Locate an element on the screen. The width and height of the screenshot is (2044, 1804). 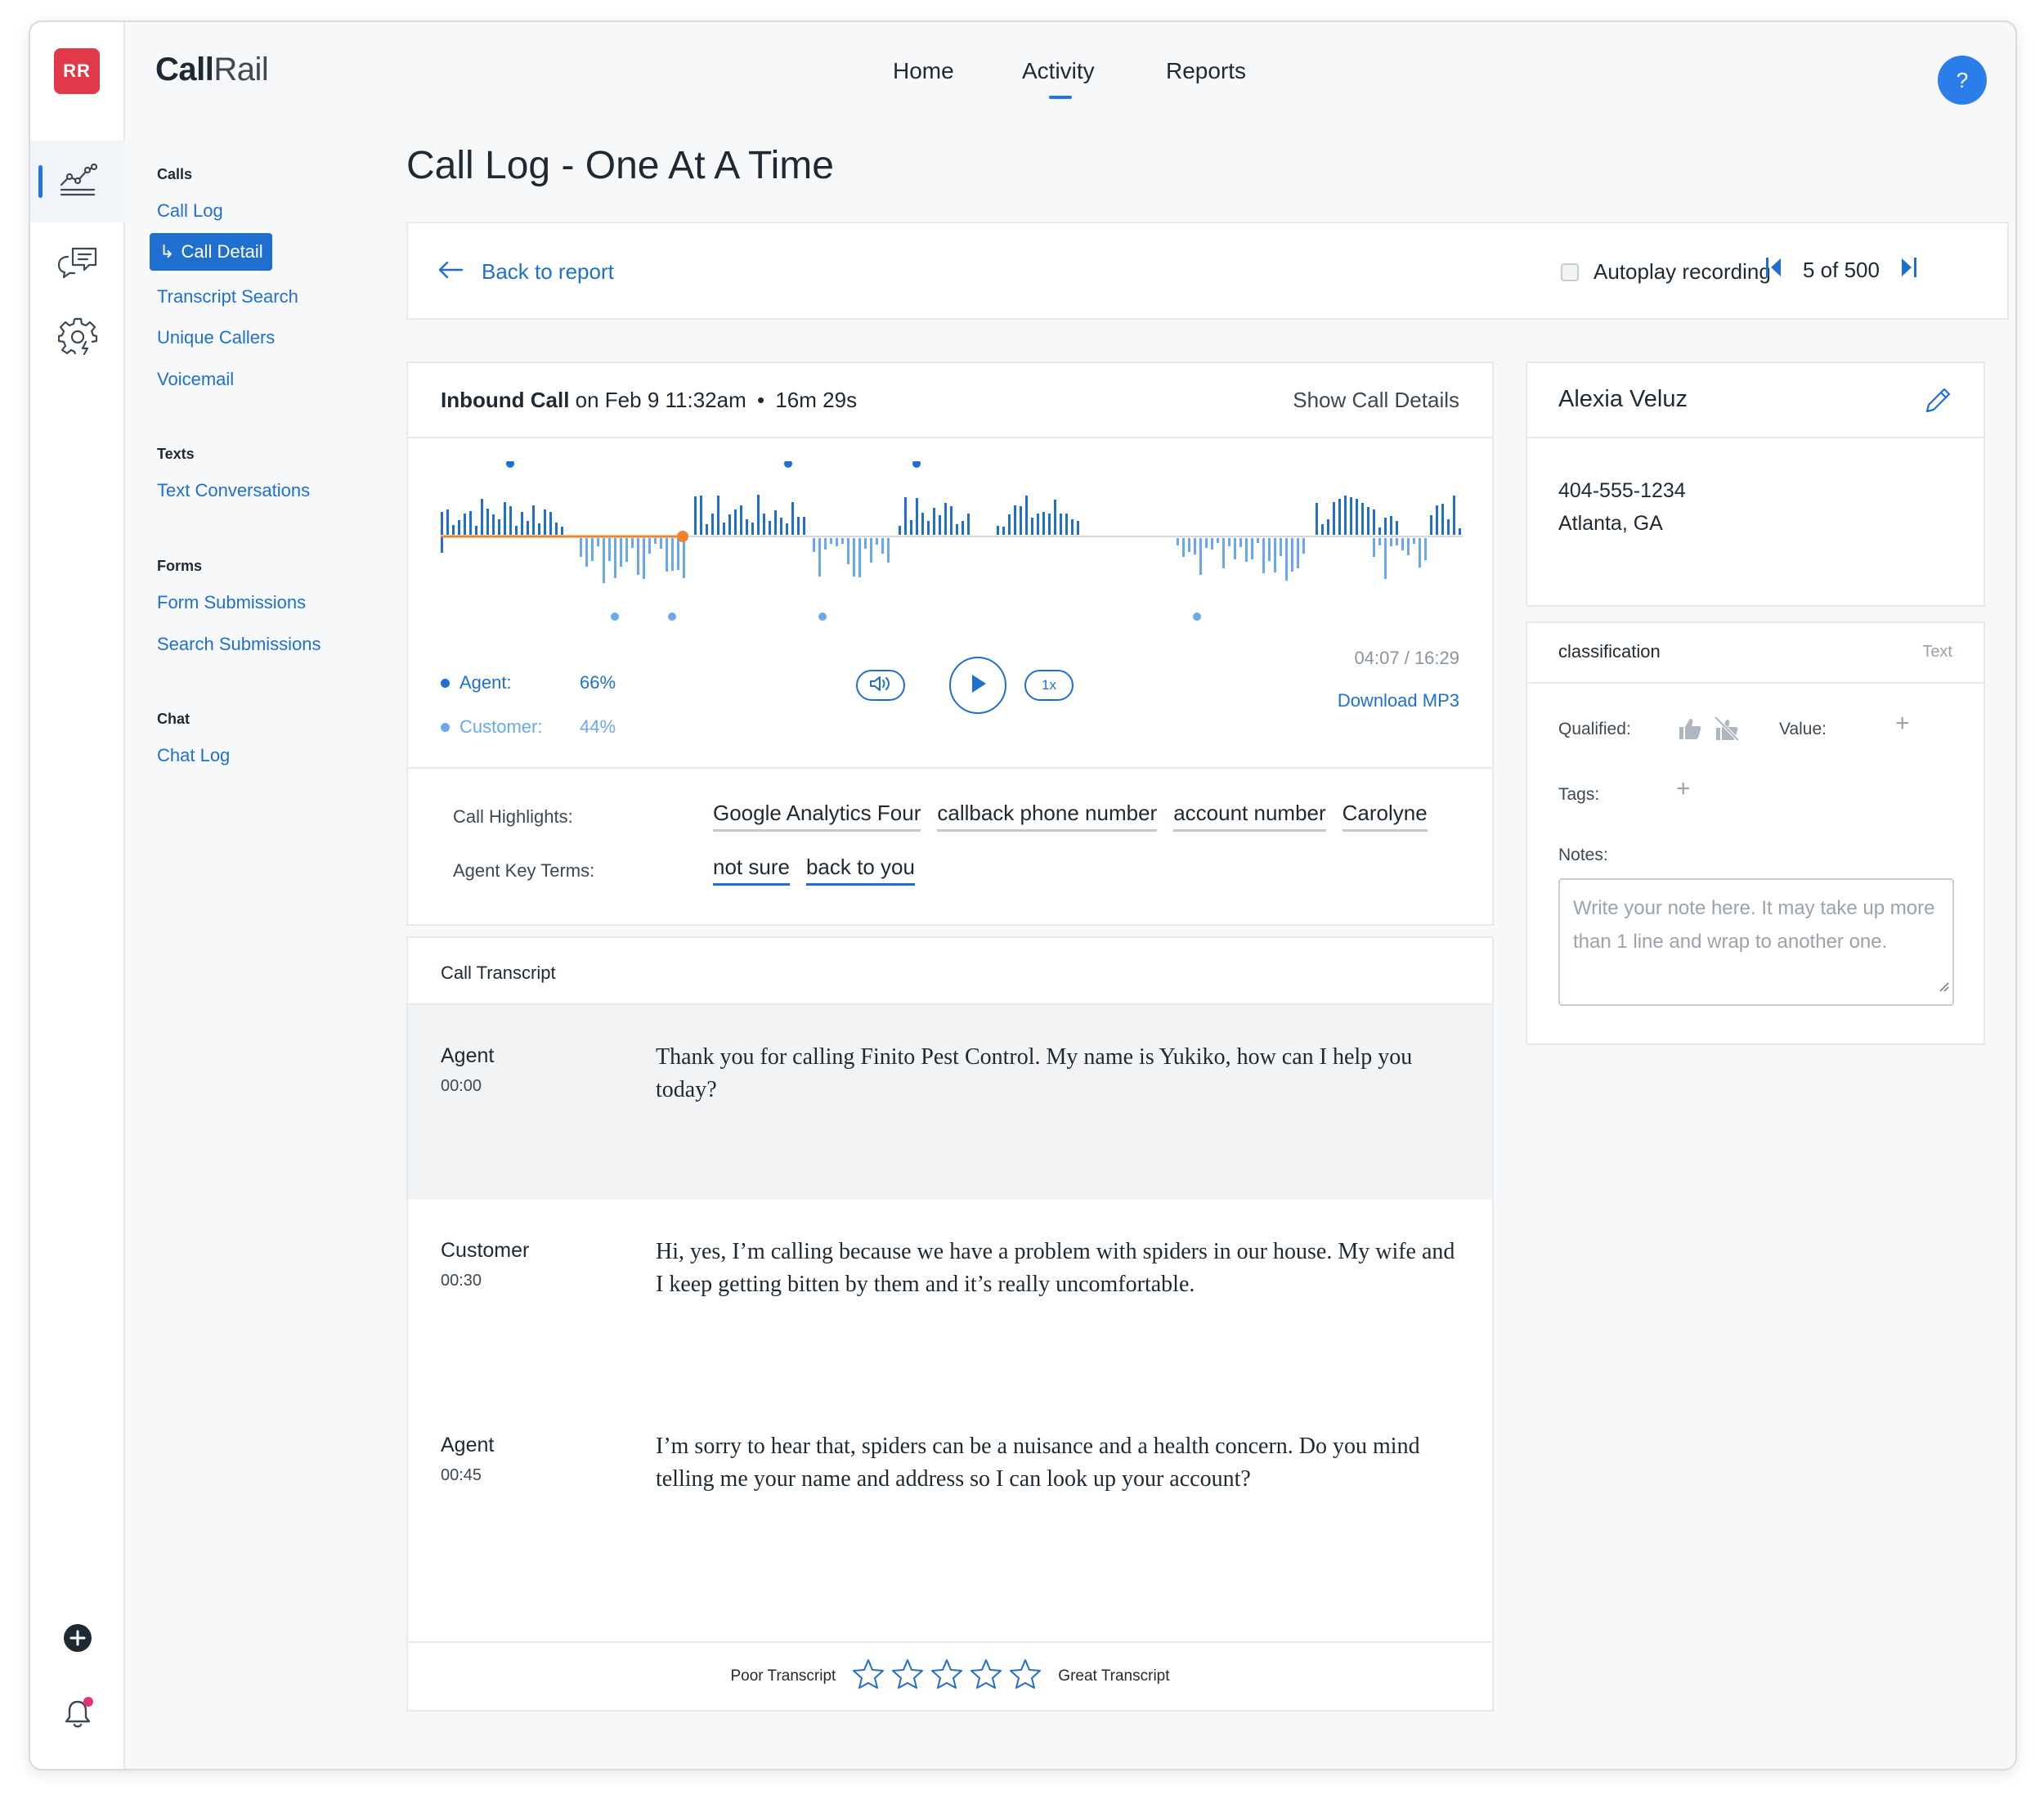
highlight-chip: account number is located at coordinates (1250, 816).